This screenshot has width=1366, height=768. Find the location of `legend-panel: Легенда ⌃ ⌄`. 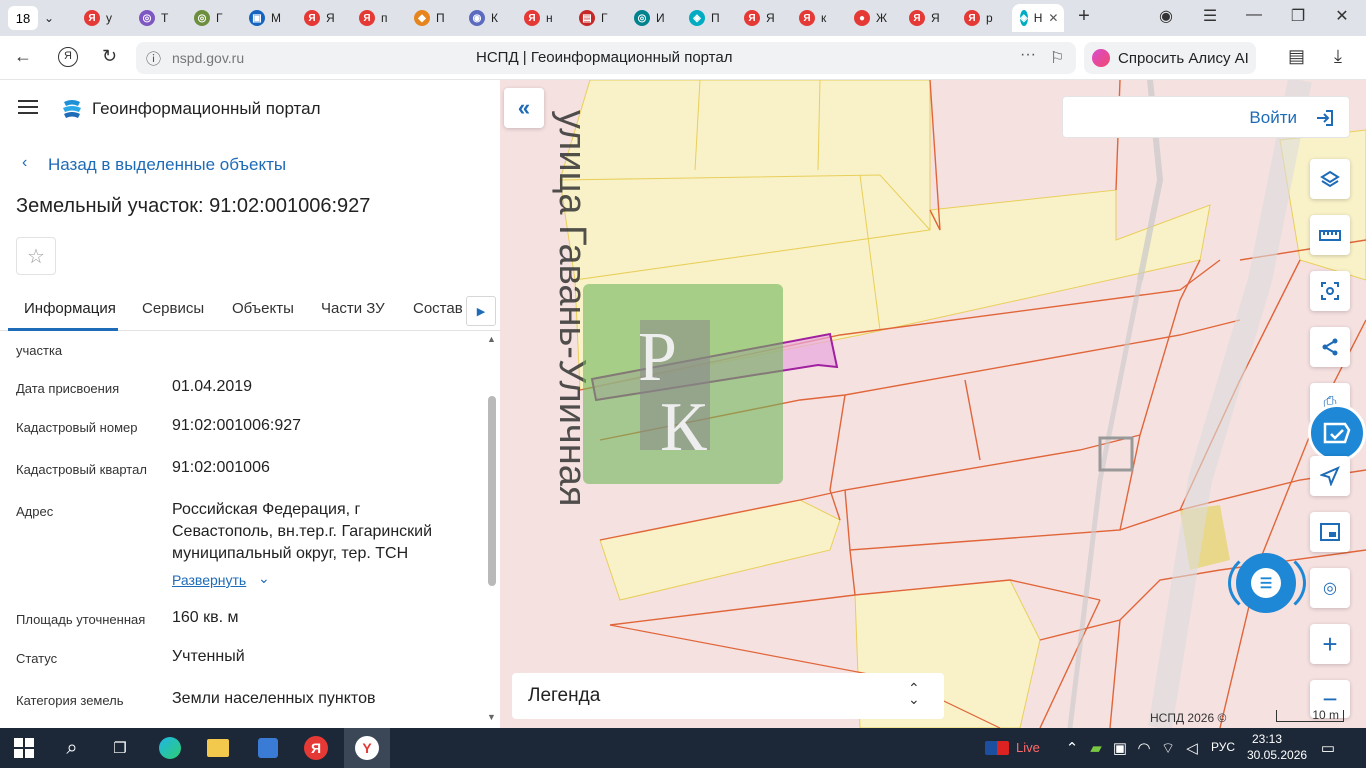

legend-panel: Легенда ⌃ ⌄ is located at coordinates (728, 696).